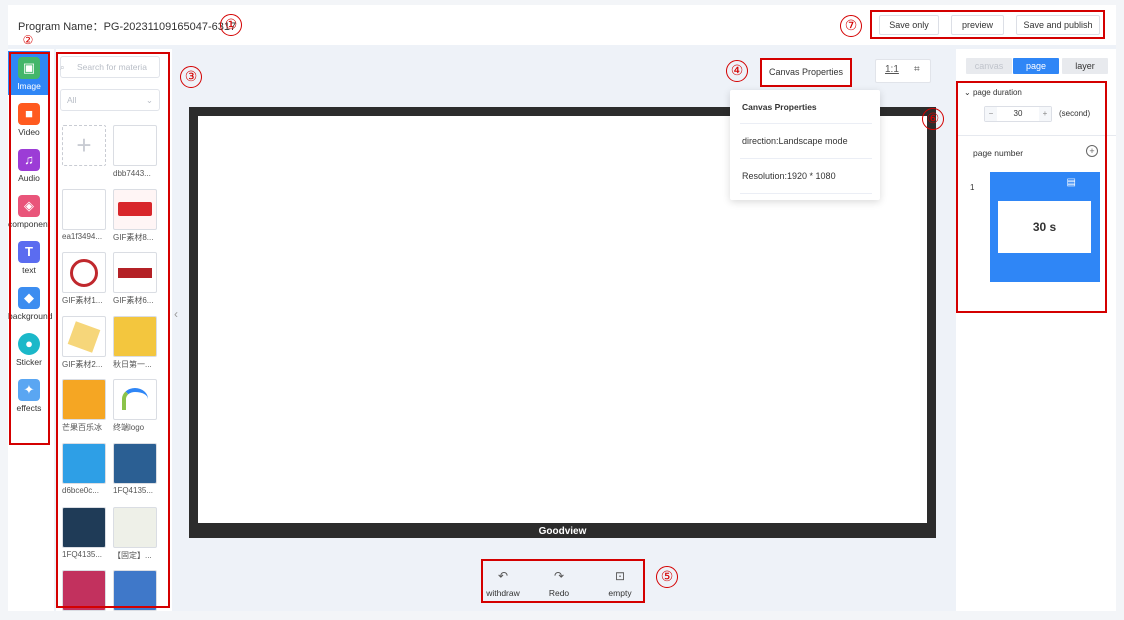  What do you see at coordinates (917, 69) in the screenshot?
I see `fit-screen-icon: ⌗` at bounding box center [917, 69].